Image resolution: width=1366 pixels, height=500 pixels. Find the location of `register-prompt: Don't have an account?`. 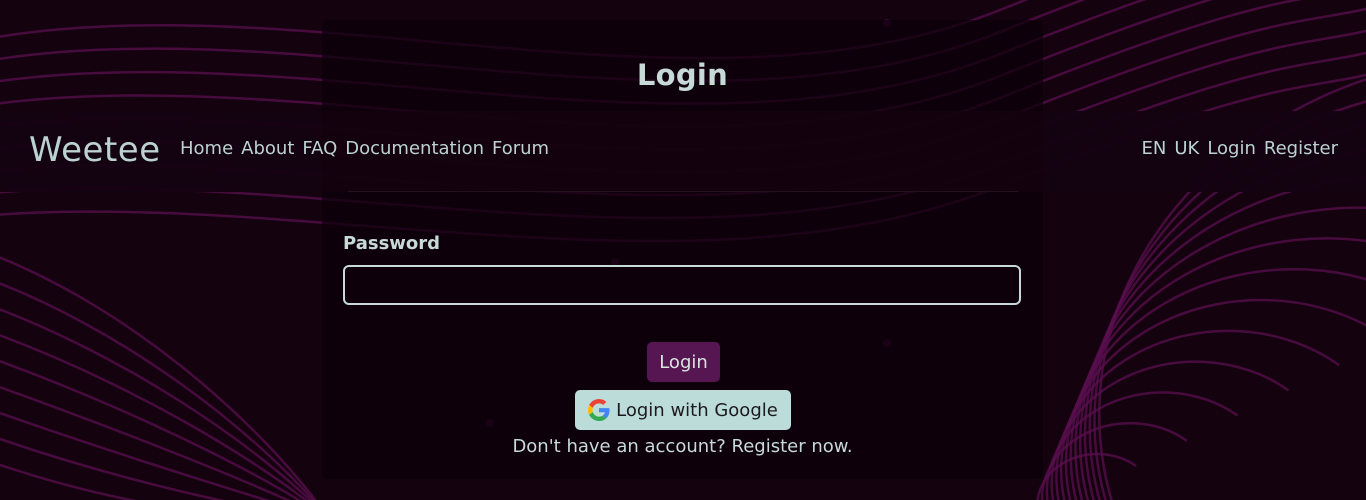

register-prompt: Don't have an account? is located at coordinates (619, 446).